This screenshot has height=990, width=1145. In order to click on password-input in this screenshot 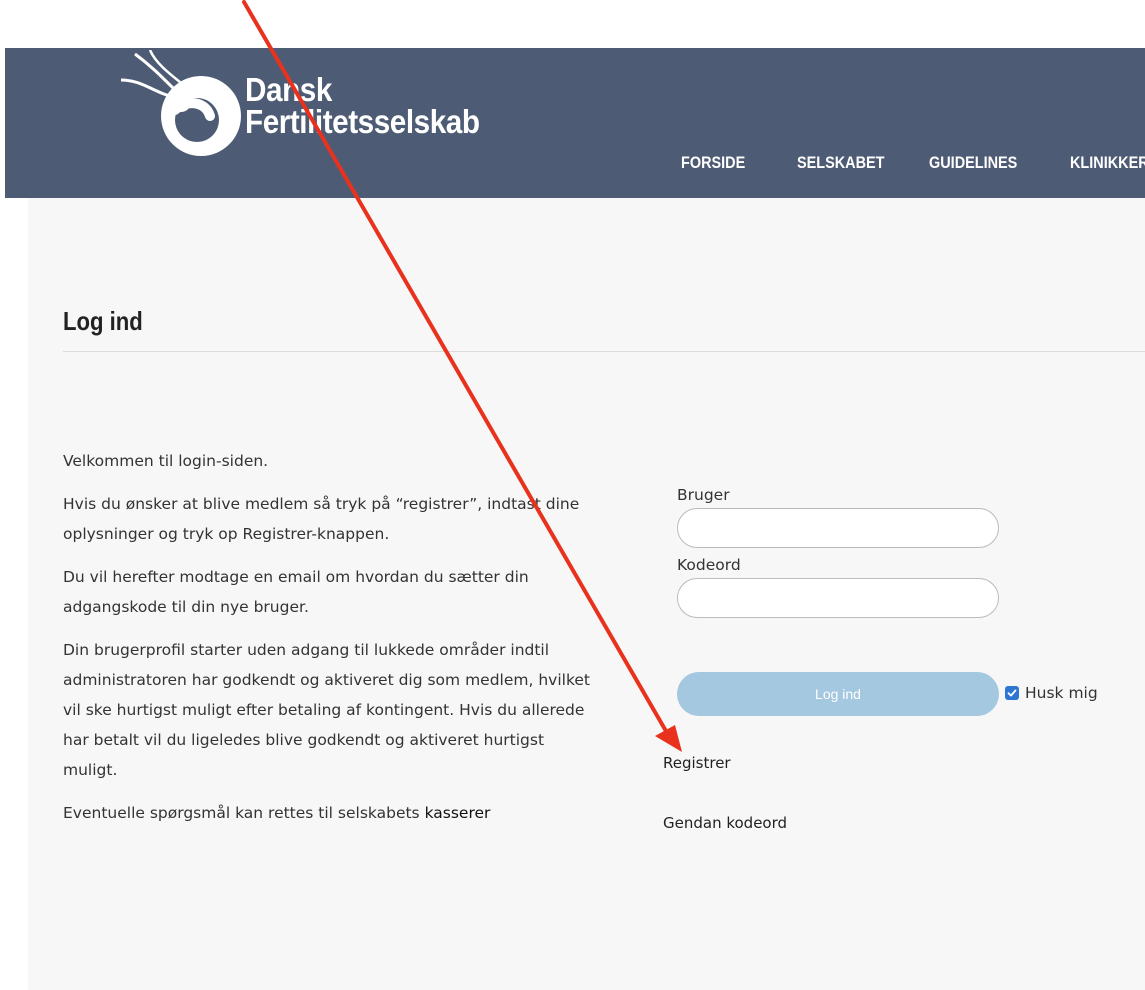, I will do `click(838, 598)`.